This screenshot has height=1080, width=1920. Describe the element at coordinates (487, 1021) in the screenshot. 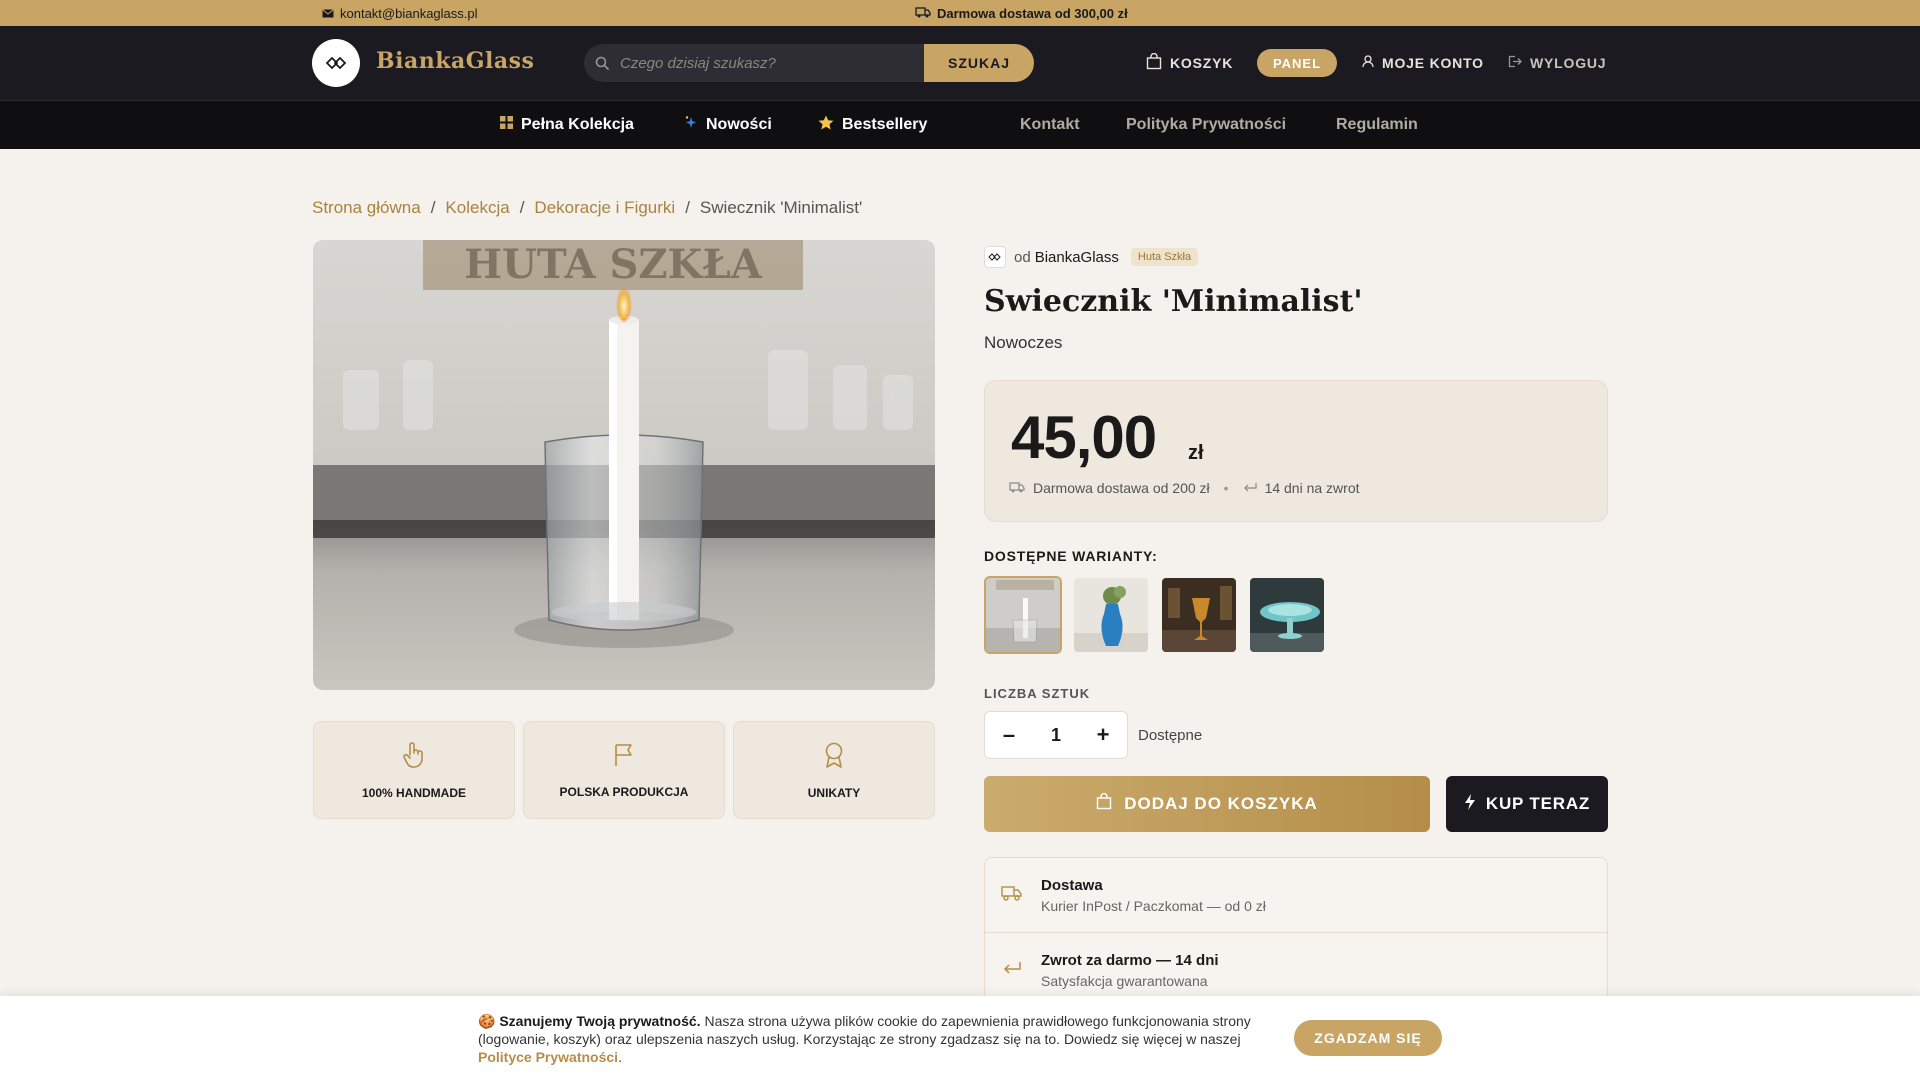

I see `cookie-emoji: 🍪` at that location.